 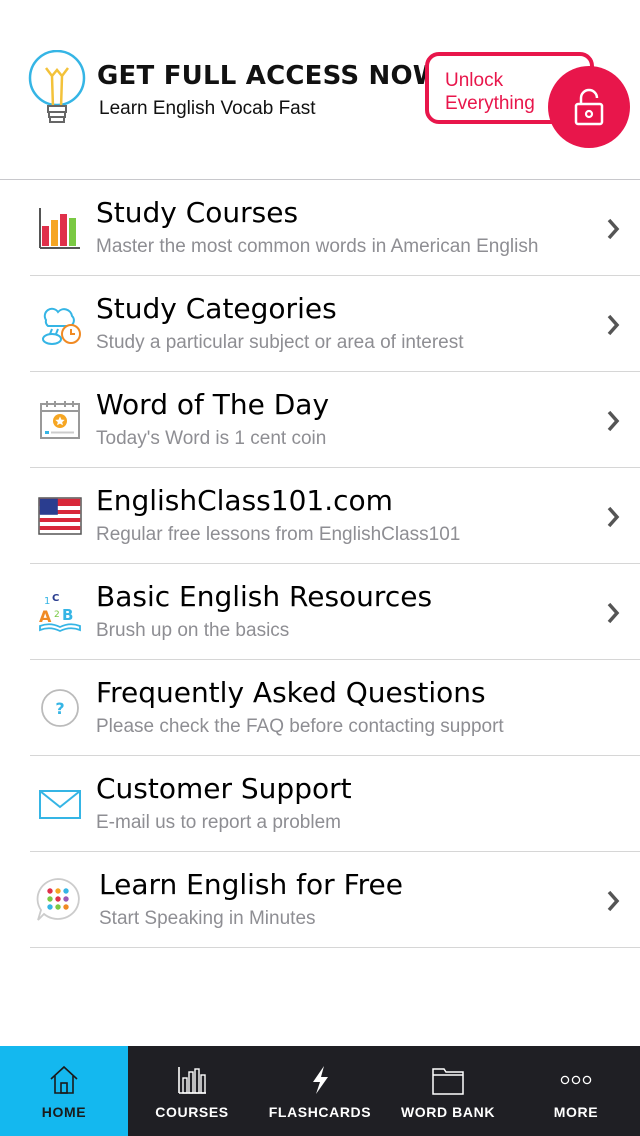 What do you see at coordinates (576, 1112) in the screenshot?
I see `tab-label: MORE` at bounding box center [576, 1112].